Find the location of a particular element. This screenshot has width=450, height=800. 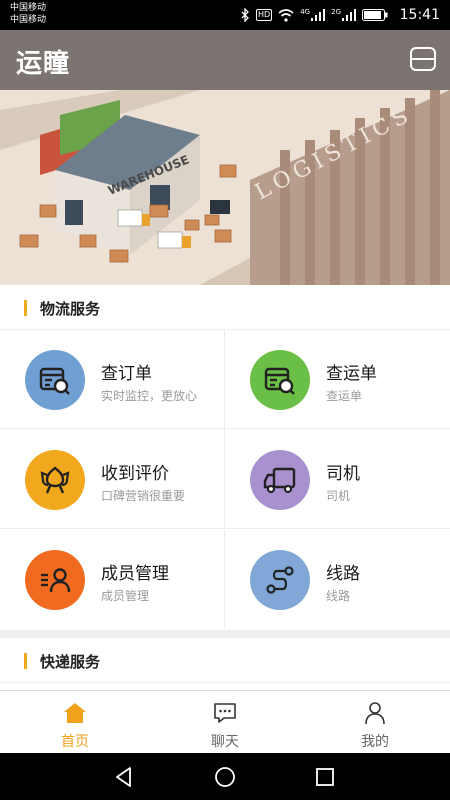

service-subtitle: 司机 is located at coordinates (338, 496).